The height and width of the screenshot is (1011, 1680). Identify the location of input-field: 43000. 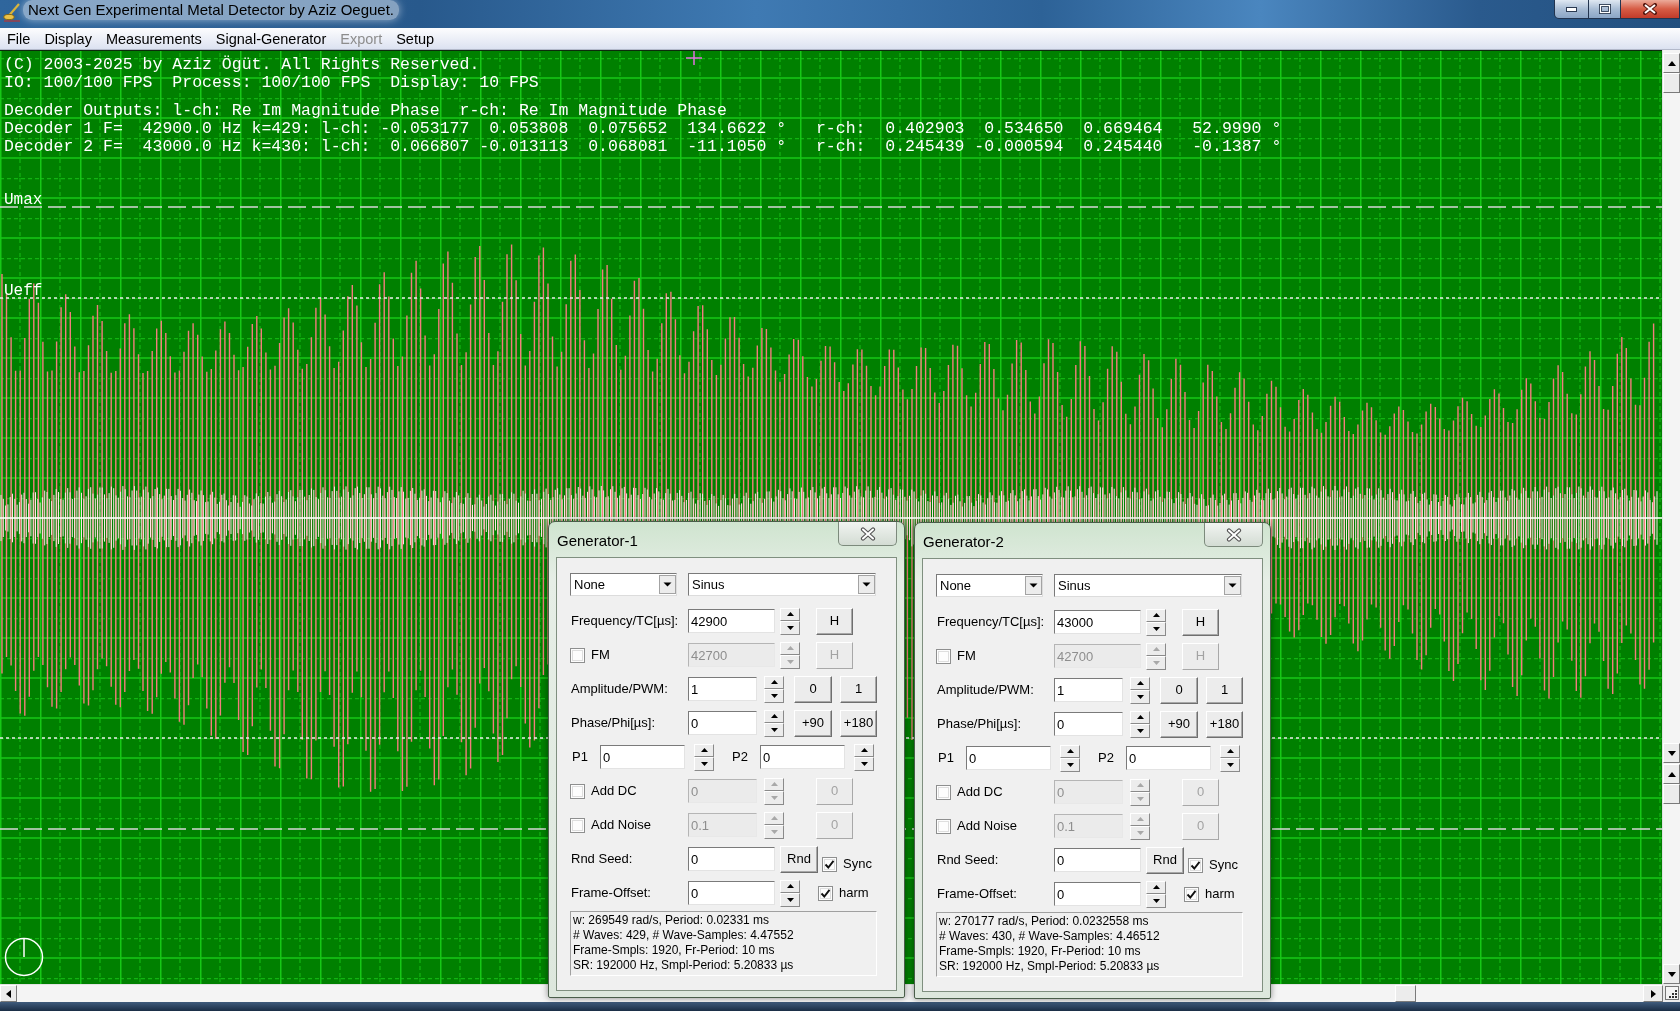
(1097, 622).